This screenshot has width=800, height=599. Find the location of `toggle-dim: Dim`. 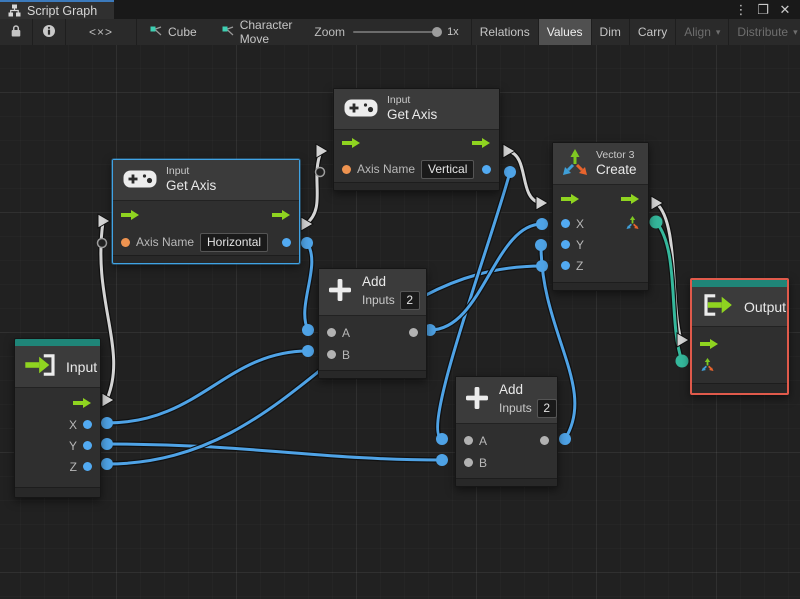

toggle-dim: Dim is located at coordinates (609, 32).